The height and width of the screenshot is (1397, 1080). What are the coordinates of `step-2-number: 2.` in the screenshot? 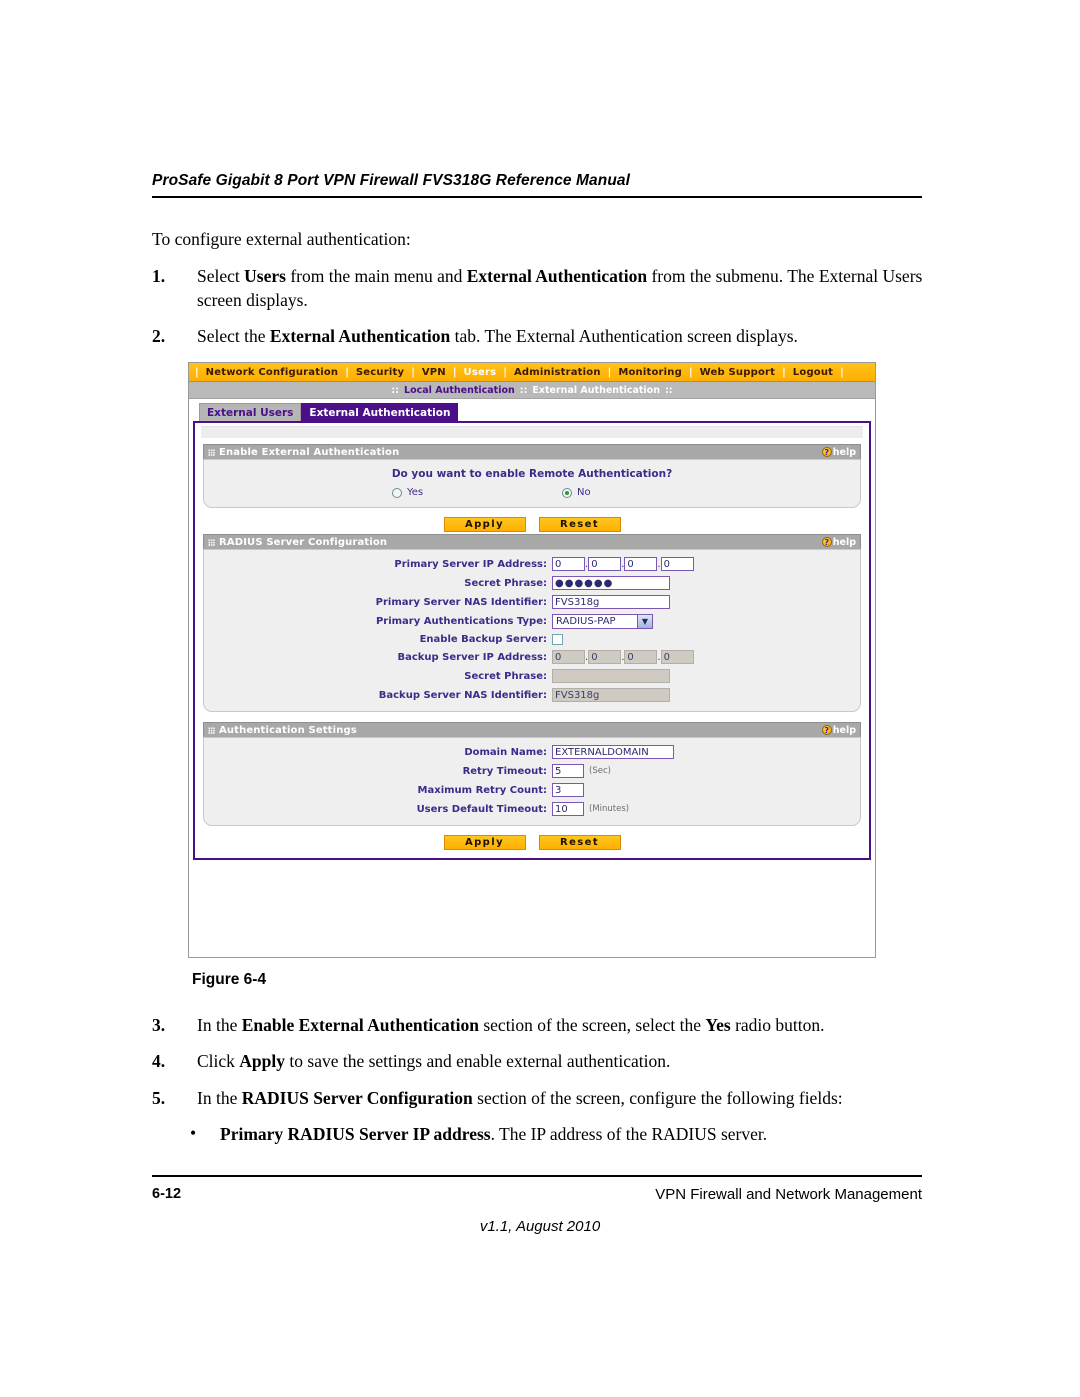 It's located at (159, 336).